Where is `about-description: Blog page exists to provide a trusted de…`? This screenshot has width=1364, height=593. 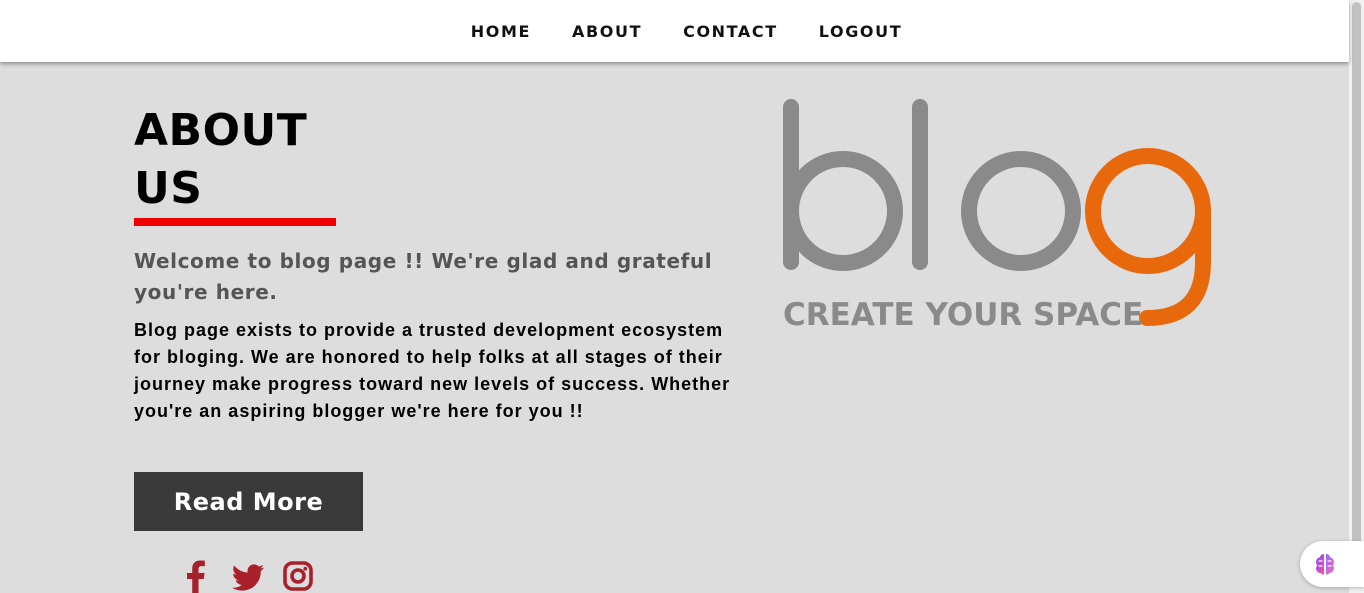
about-description: Blog page exists to provide a trusted de… is located at coordinates (432, 370).